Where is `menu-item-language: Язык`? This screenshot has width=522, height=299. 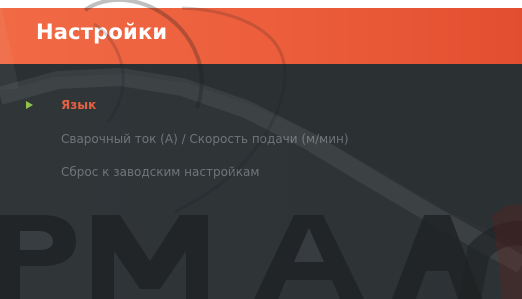 menu-item-language: Язык is located at coordinates (261, 107).